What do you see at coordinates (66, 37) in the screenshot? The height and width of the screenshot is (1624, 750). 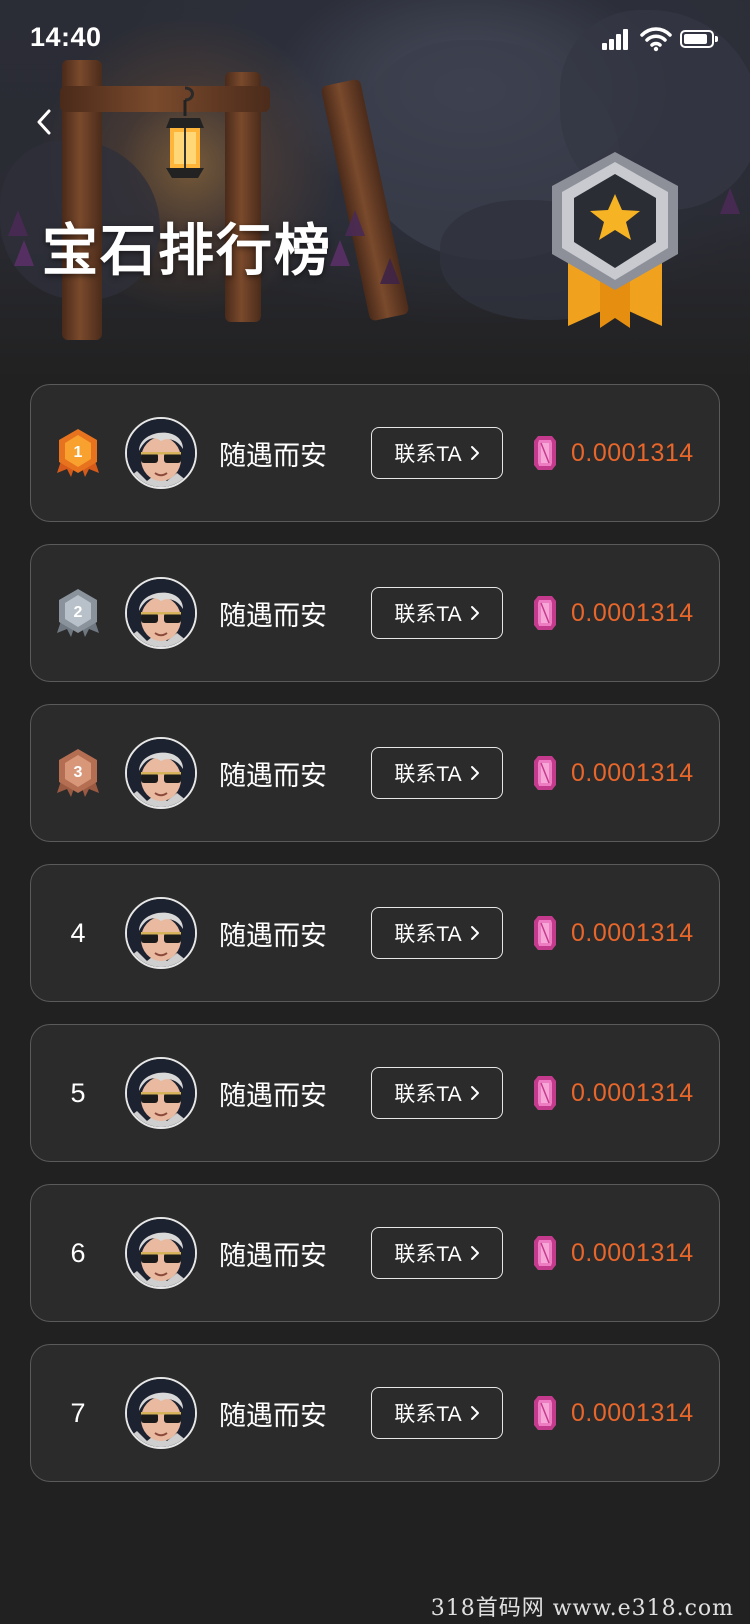 I see `status-time: 14:40` at bounding box center [66, 37].